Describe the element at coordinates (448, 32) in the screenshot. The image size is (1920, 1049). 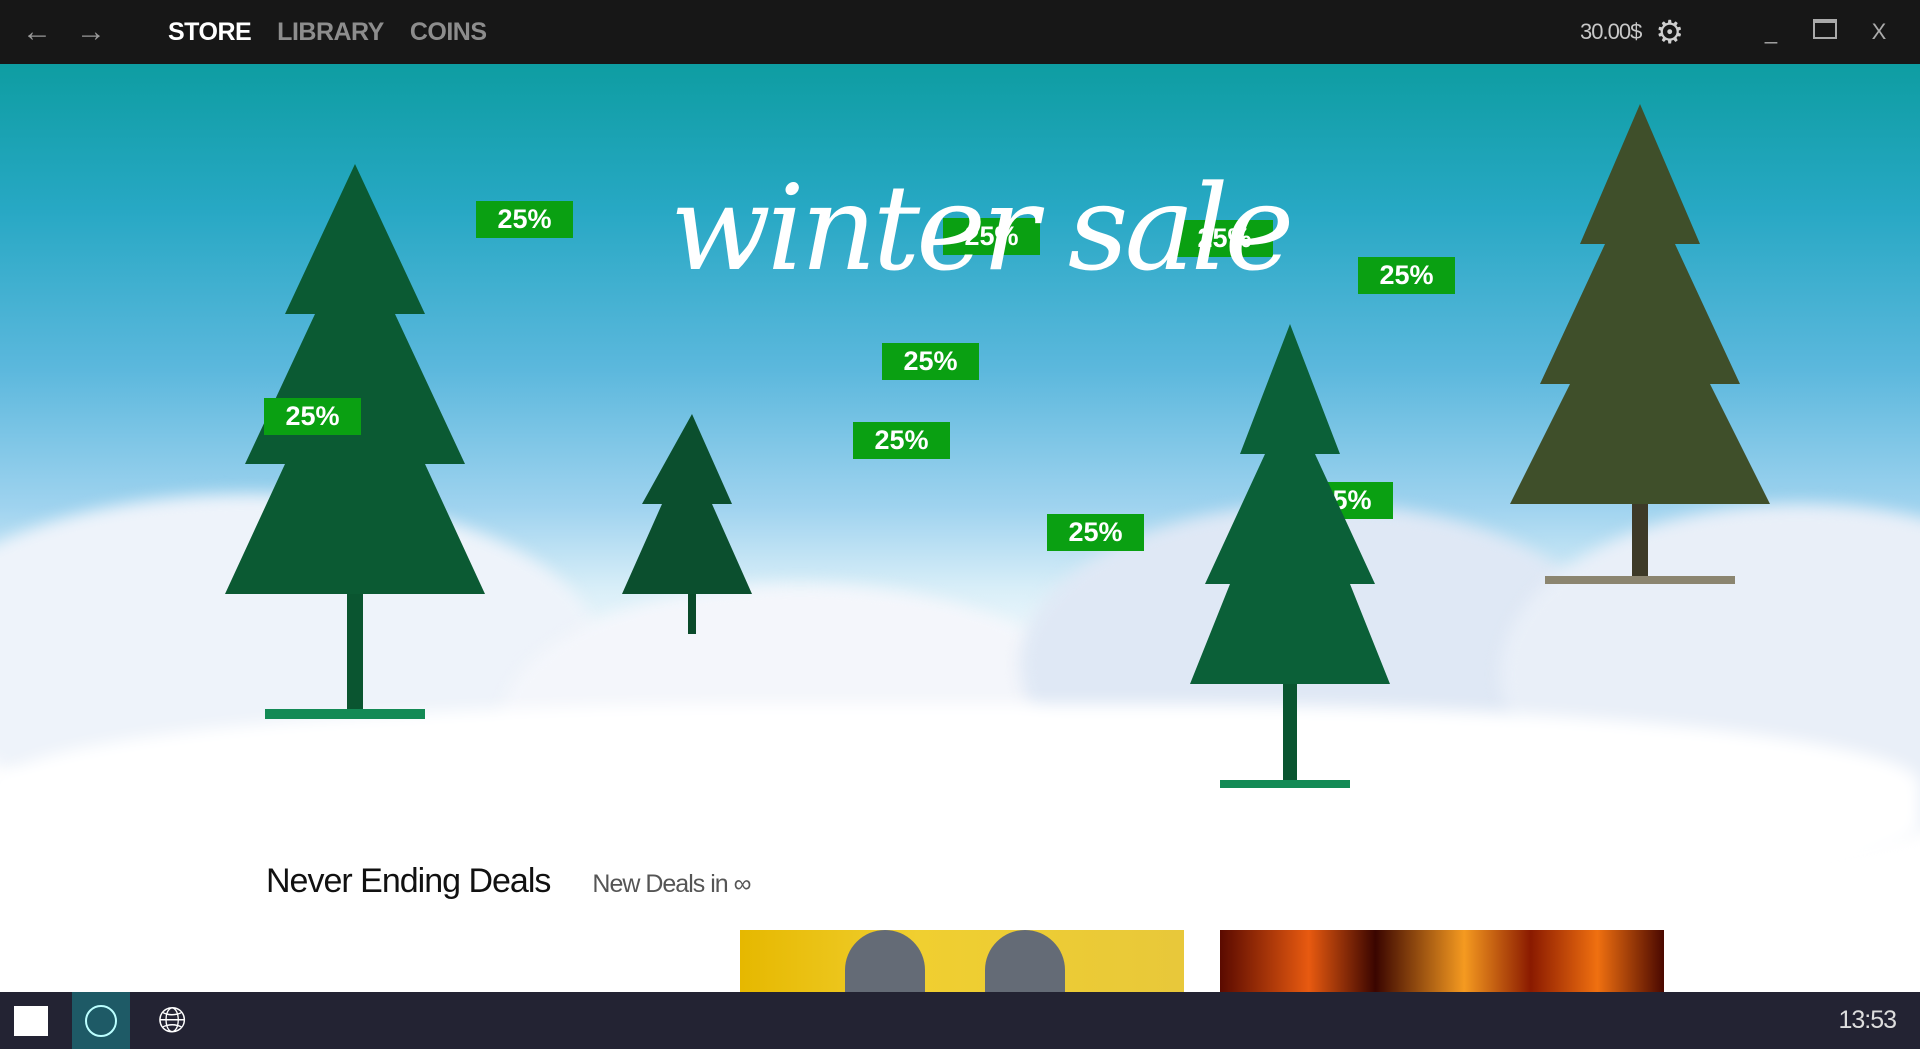
I see `tab-coins: COINS` at that location.